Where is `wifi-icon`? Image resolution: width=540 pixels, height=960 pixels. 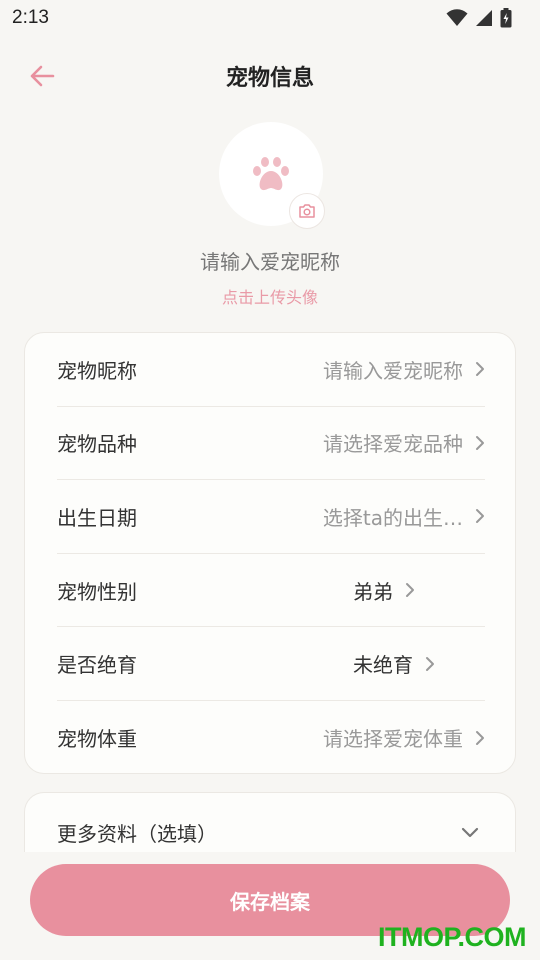 wifi-icon is located at coordinates (457, 17).